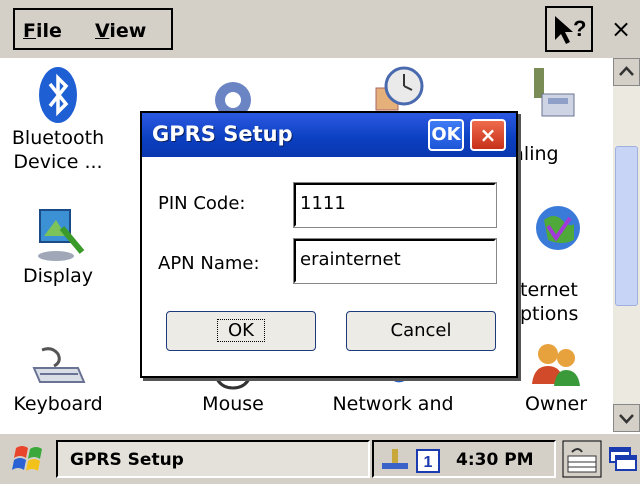 The image size is (640, 484). I want to click on scroll-up-button, so click(626, 72).